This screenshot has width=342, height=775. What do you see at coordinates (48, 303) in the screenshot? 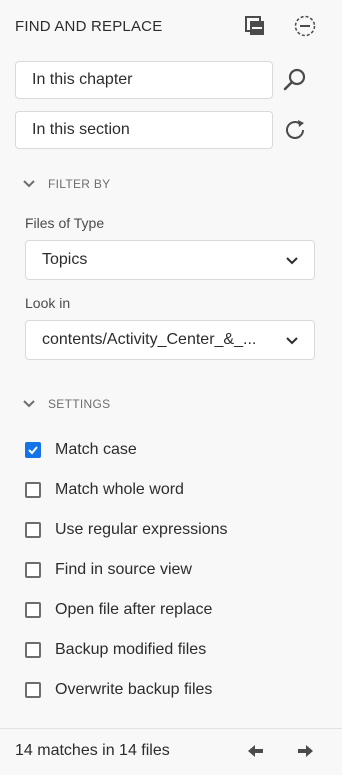
I see `look-in-label: Look in` at bounding box center [48, 303].